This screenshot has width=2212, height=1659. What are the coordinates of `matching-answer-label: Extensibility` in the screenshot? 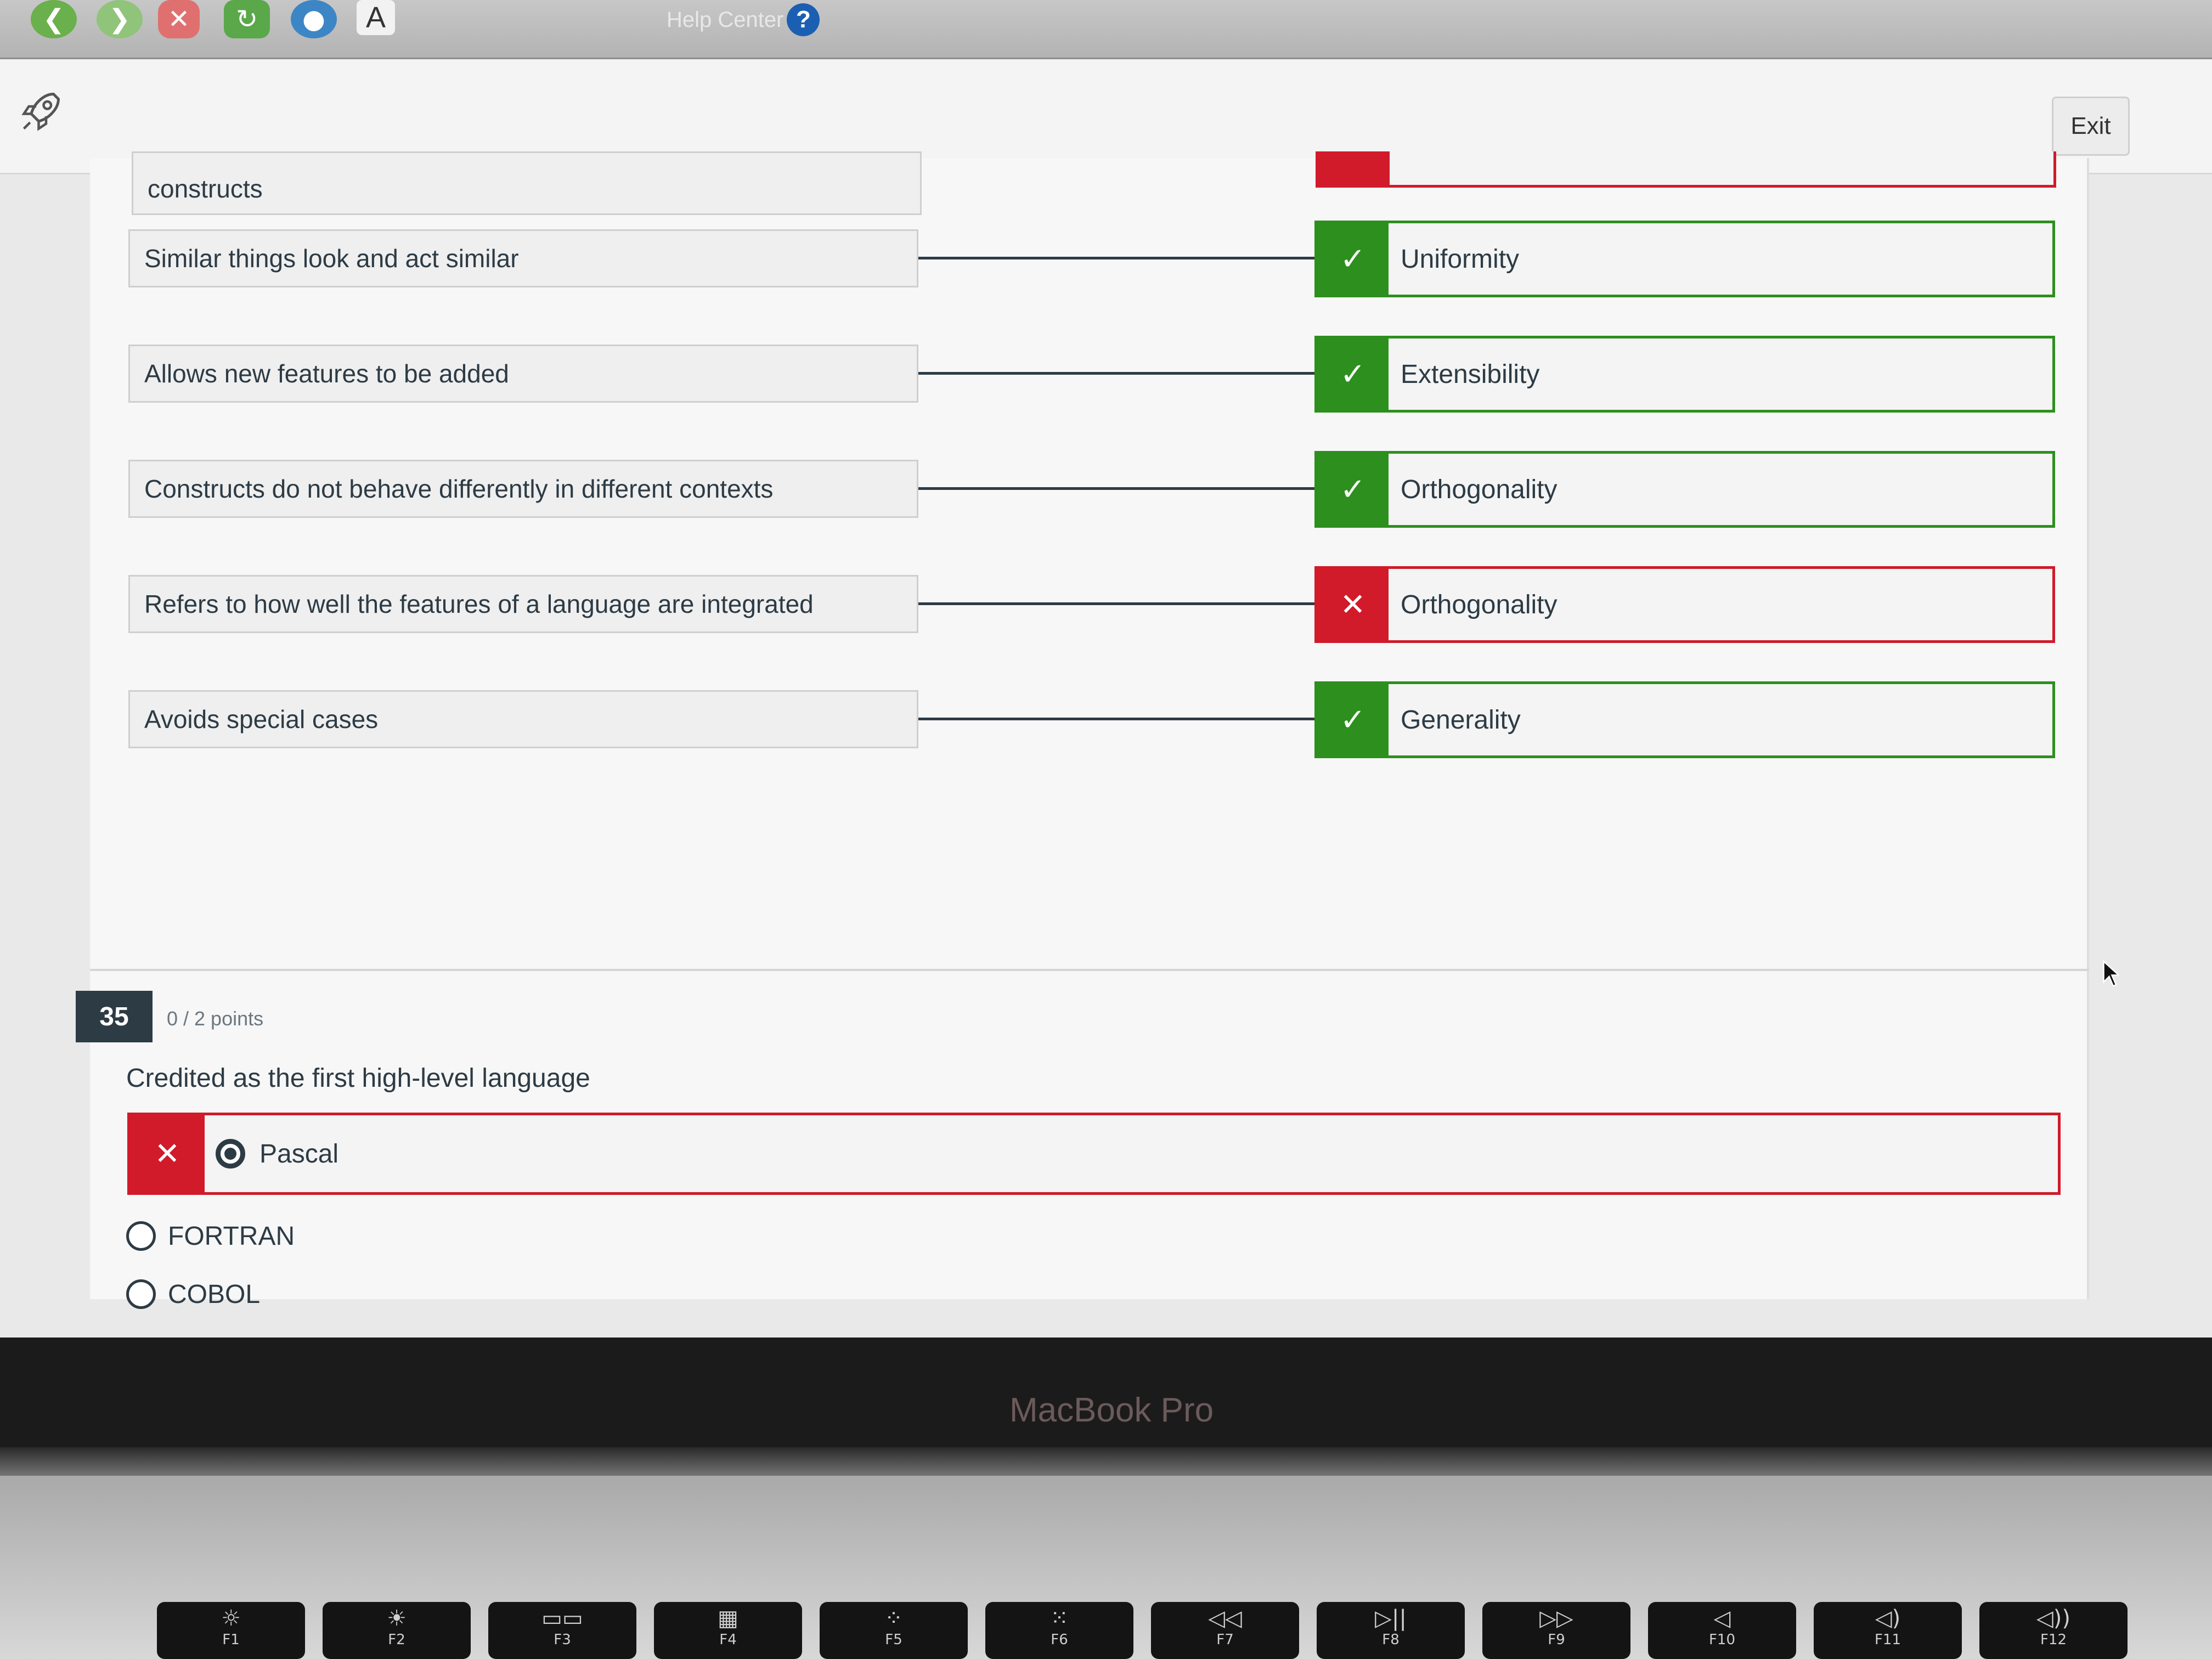 It's located at (1470, 374).